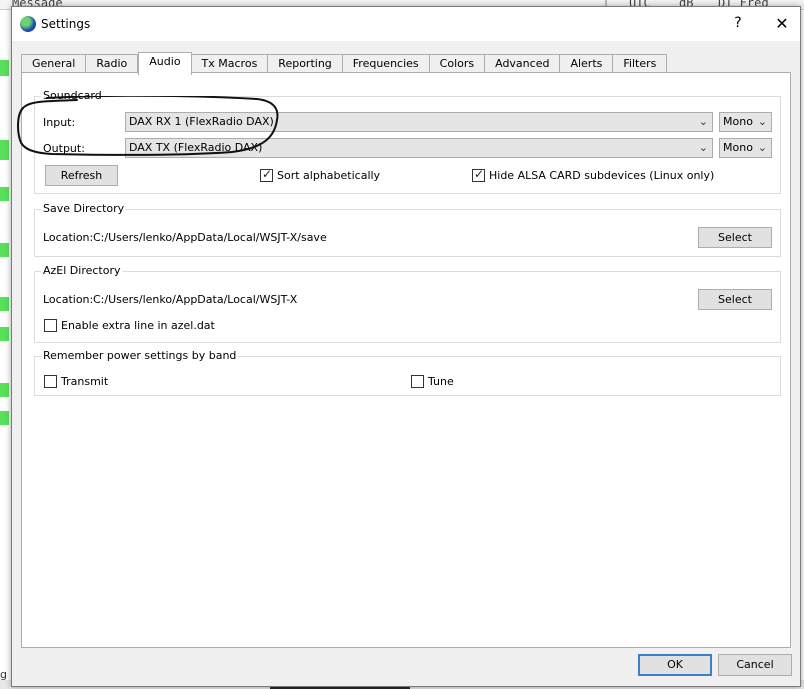 This screenshot has height=689, width=804. I want to click on tab-audio: Audio, so click(165, 63).